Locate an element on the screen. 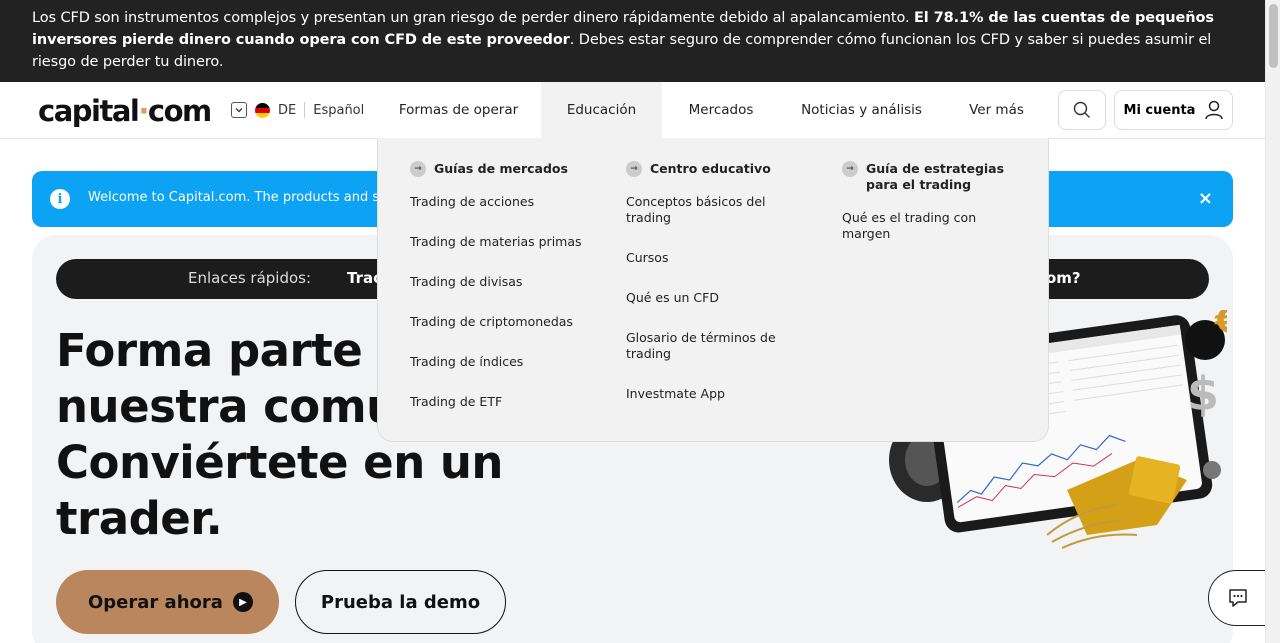  menu-item: Trading de acciones is located at coordinates (500, 202).